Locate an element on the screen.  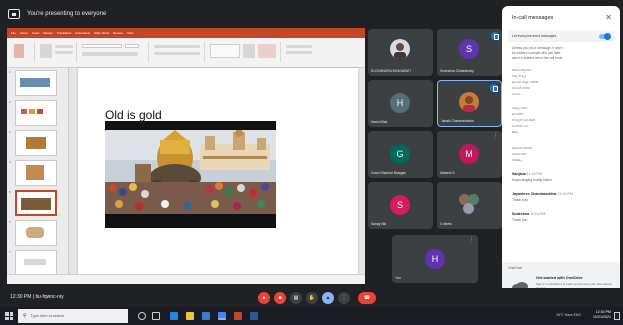
others-count: 3 others is located at coordinates (446, 224).